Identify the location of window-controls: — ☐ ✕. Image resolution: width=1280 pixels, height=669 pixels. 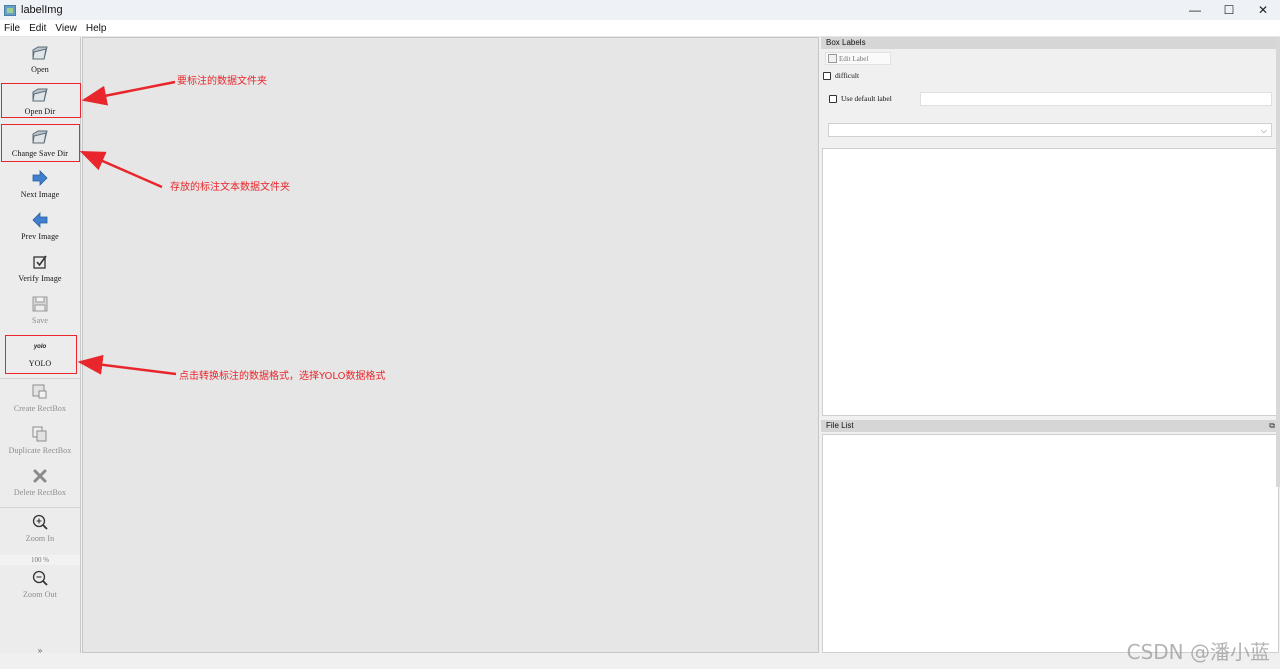
(1229, 10).